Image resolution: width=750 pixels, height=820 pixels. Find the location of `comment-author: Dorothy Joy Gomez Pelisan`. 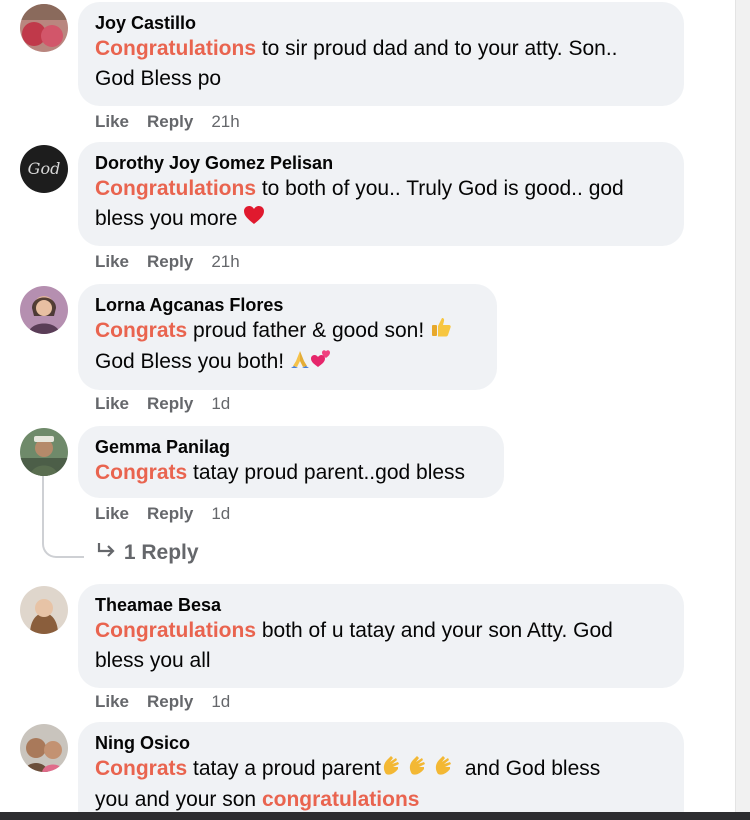

comment-author: Dorothy Joy Gomez Pelisan is located at coordinates (380, 163).